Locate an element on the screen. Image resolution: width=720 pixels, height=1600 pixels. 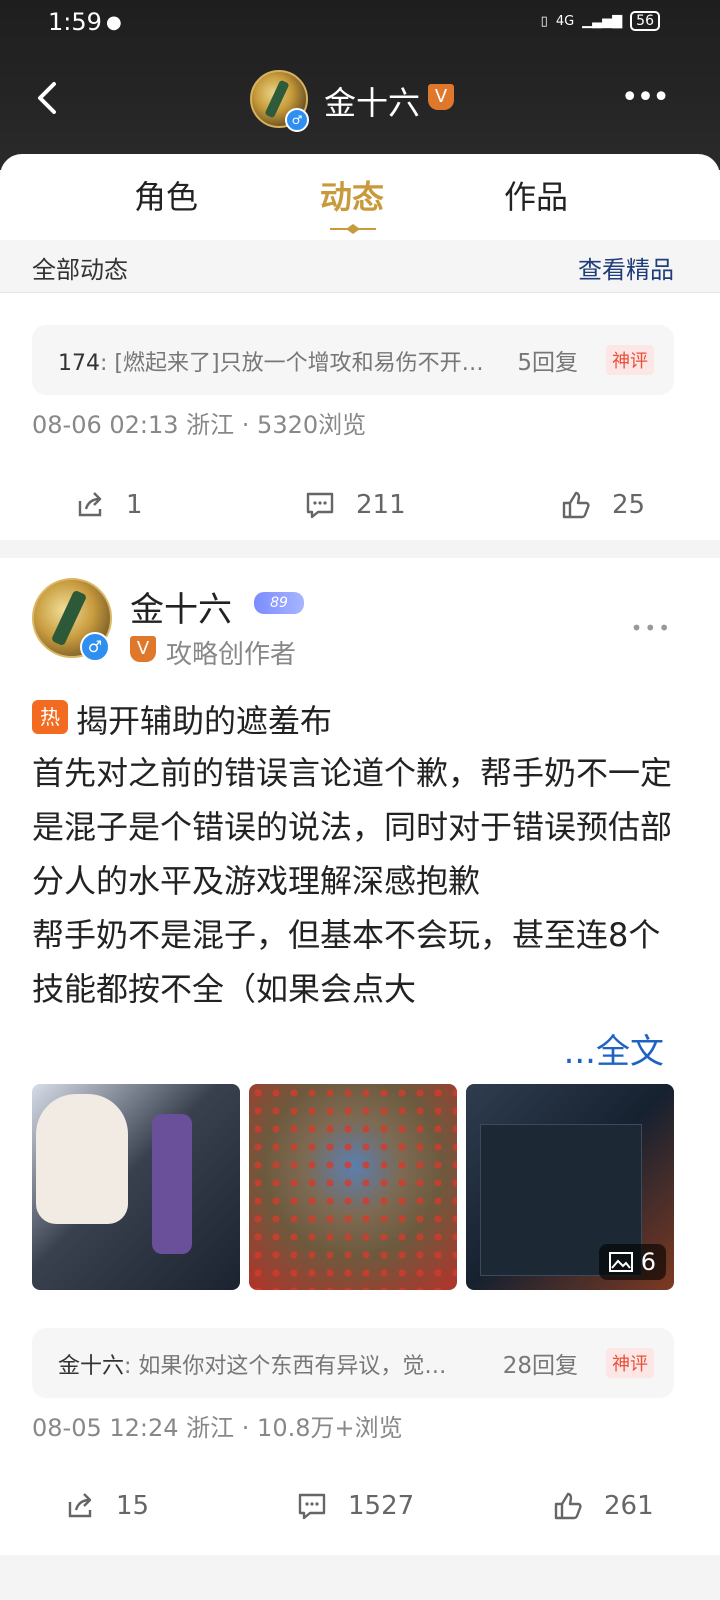
level-badge: 89 is located at coordinates (279, 603).